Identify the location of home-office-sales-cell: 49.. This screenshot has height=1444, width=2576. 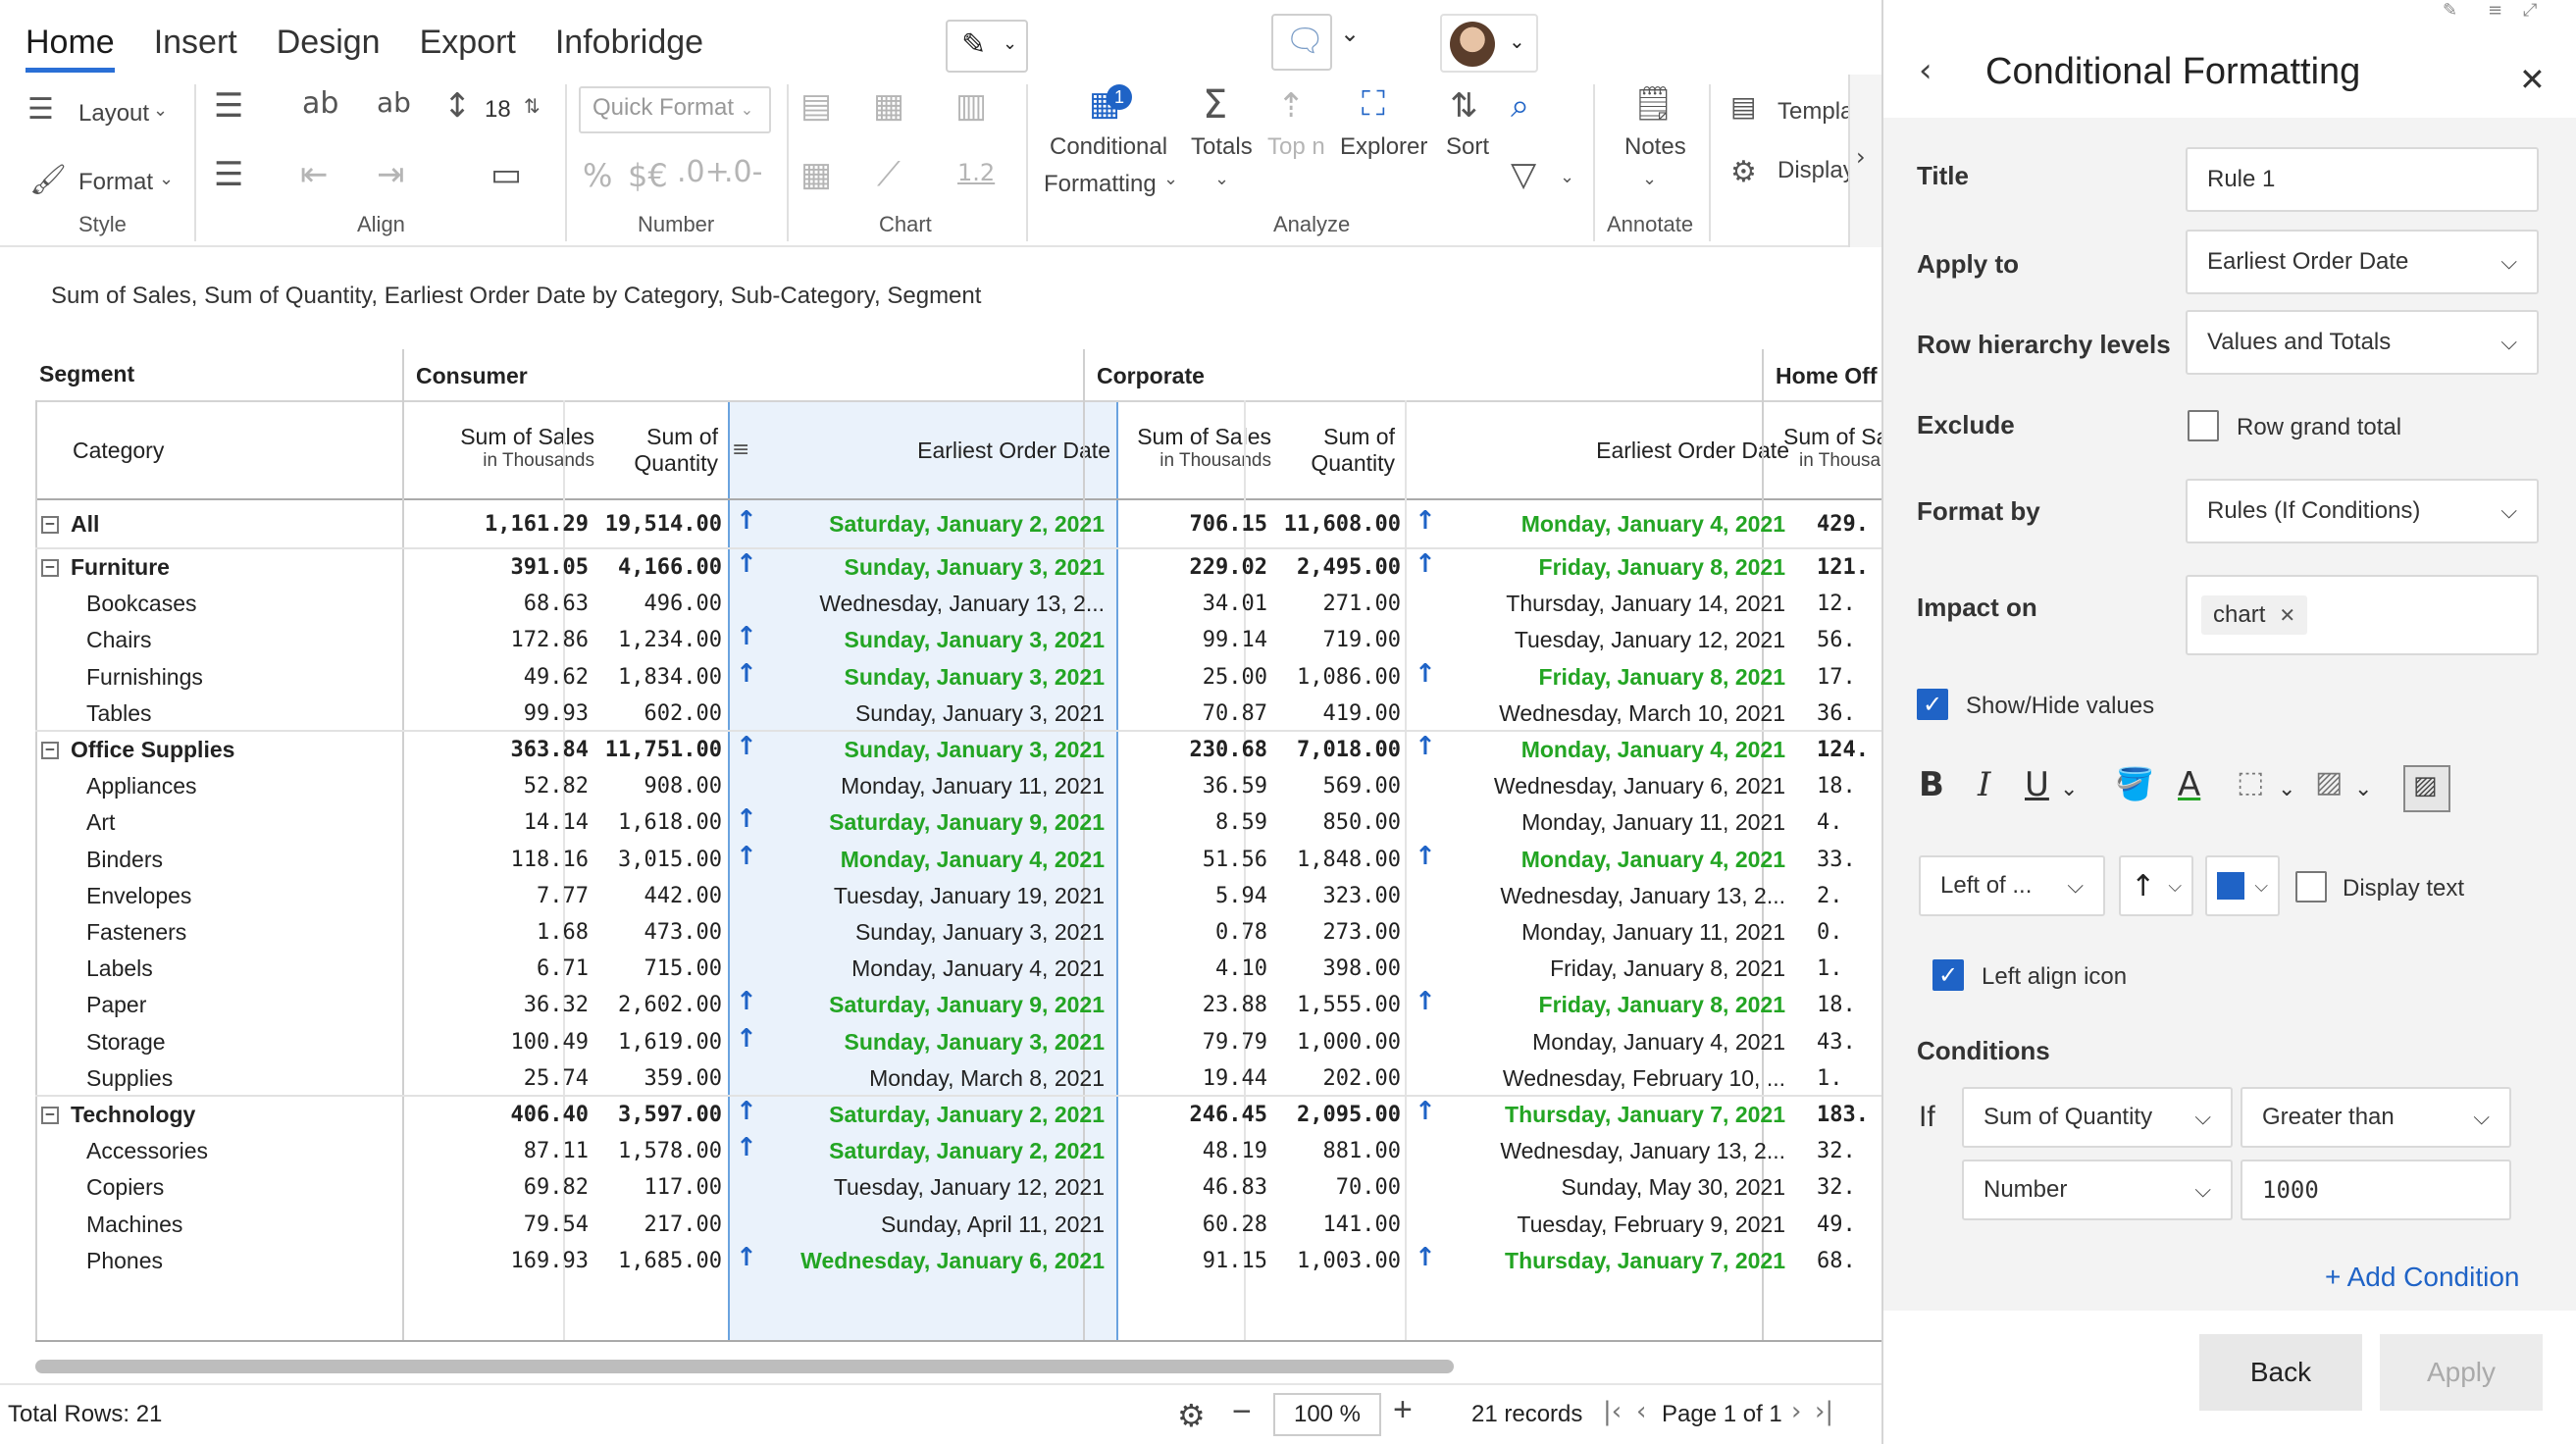
(1823, 1225).